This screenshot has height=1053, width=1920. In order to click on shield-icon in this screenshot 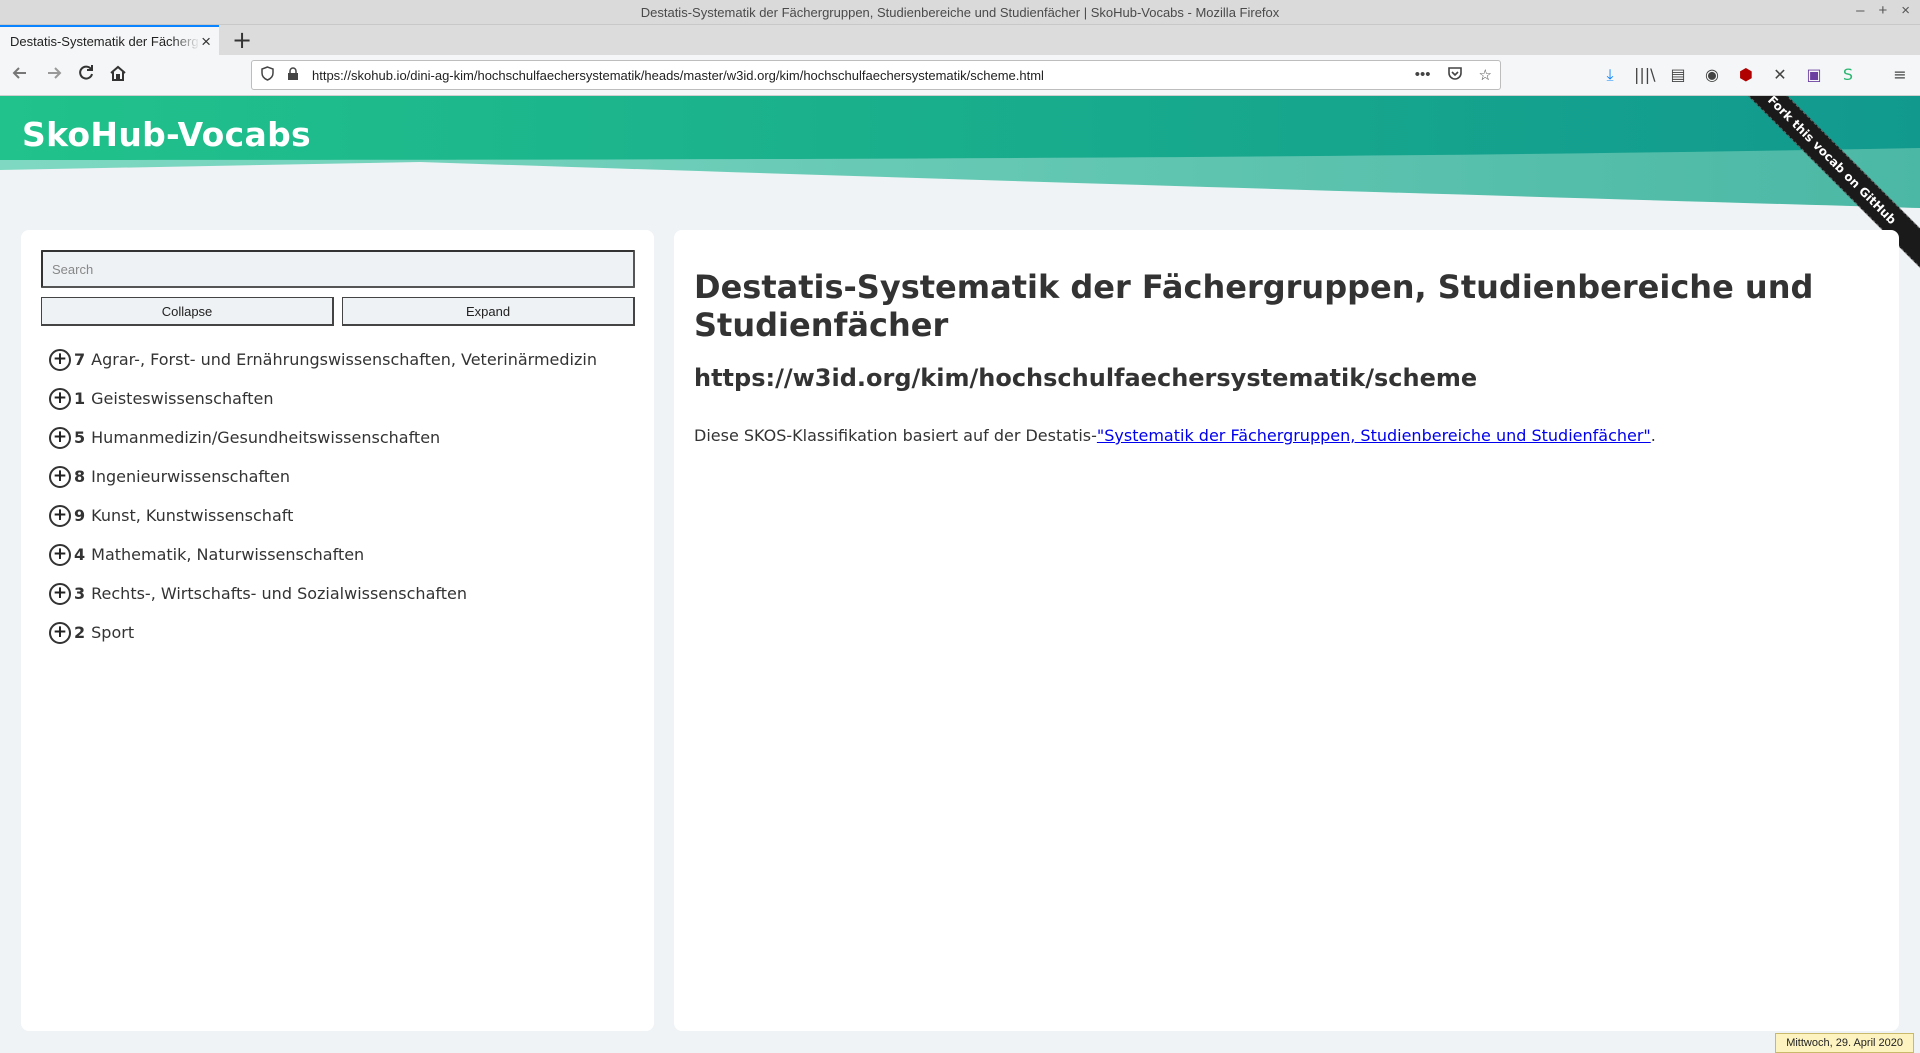, I will do `click(267, 75)`.